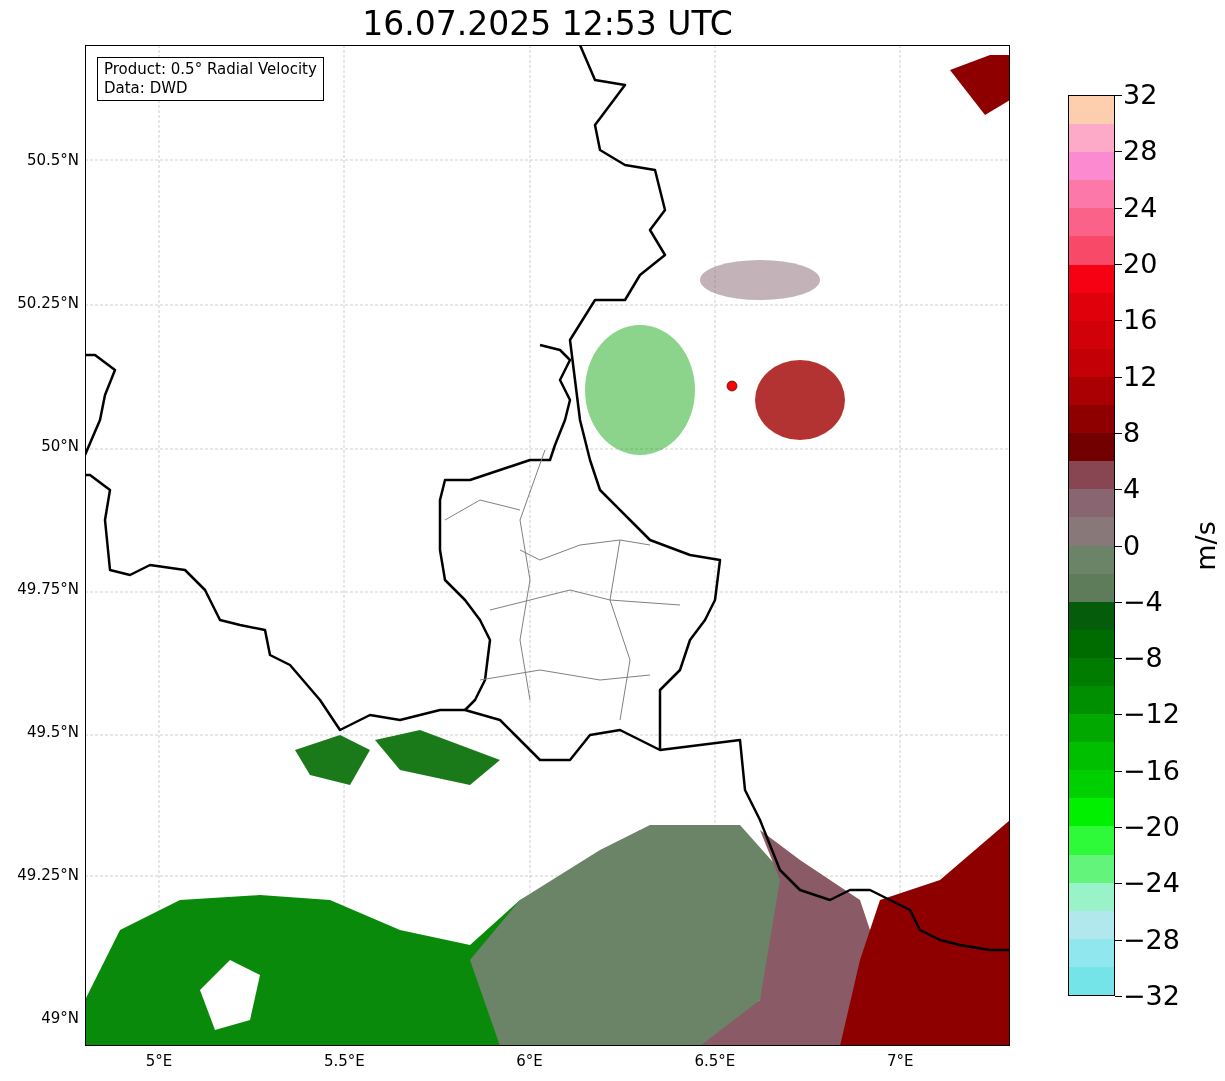 This screenshot has width=1225, height=1081. I want to click on longitude-label: 6°E, so click(529, 1061).